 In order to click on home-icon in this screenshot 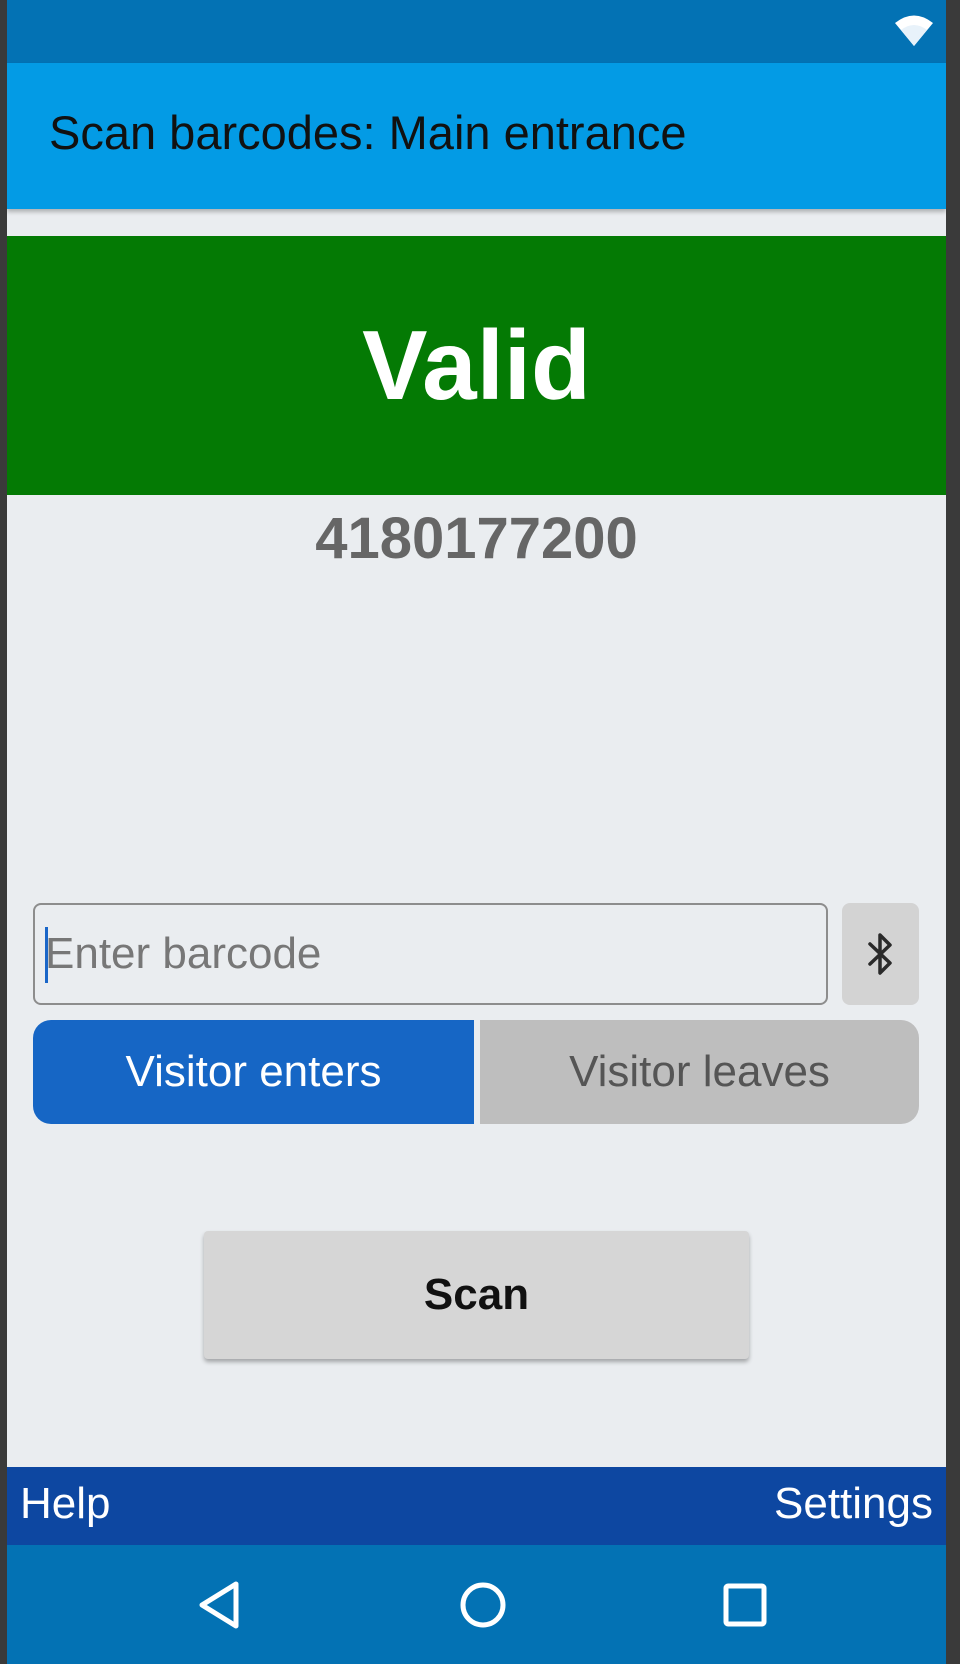, I will do `click(483, 1605)`.